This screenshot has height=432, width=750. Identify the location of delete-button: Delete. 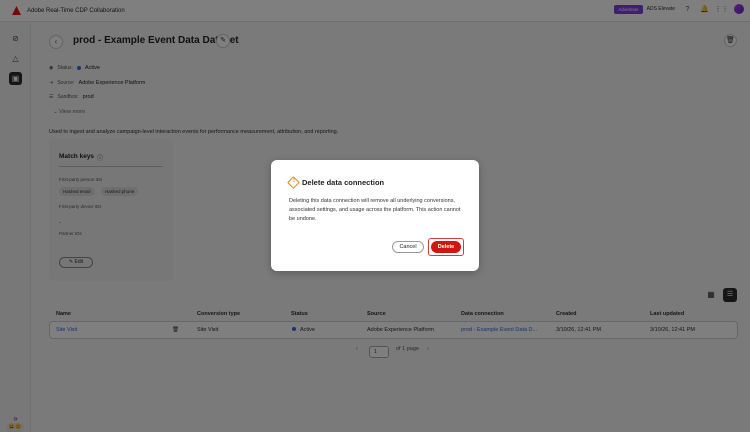
(446, 247).